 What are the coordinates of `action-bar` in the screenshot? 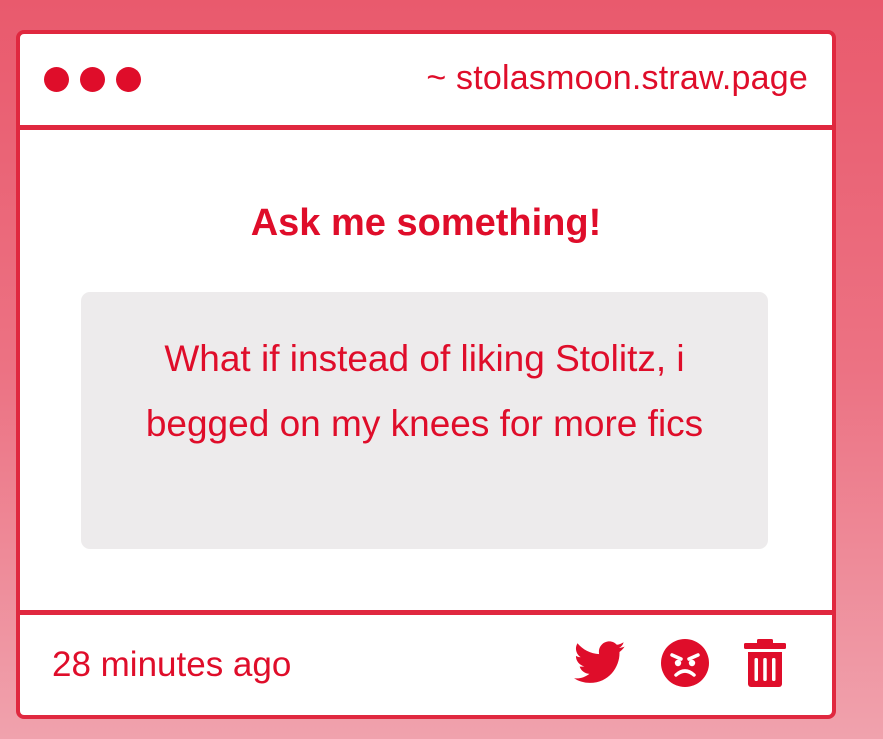 It's located at (680, 663).